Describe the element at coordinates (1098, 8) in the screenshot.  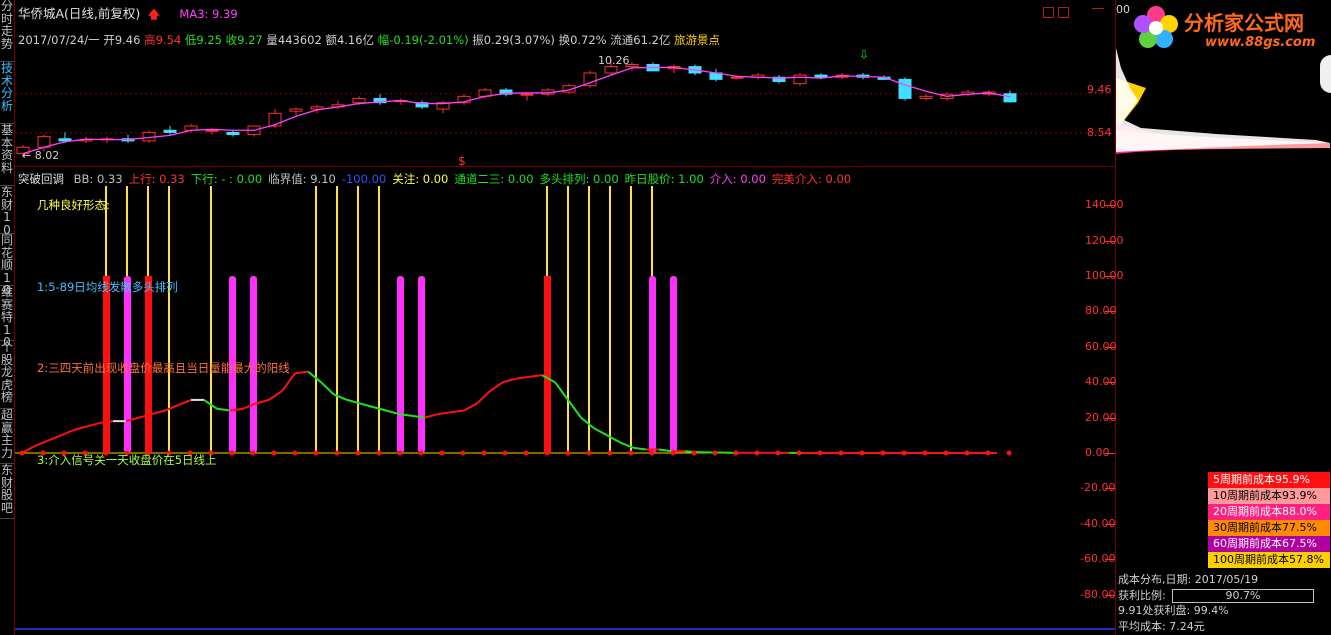
I see `minimize-window-icon` at that location.